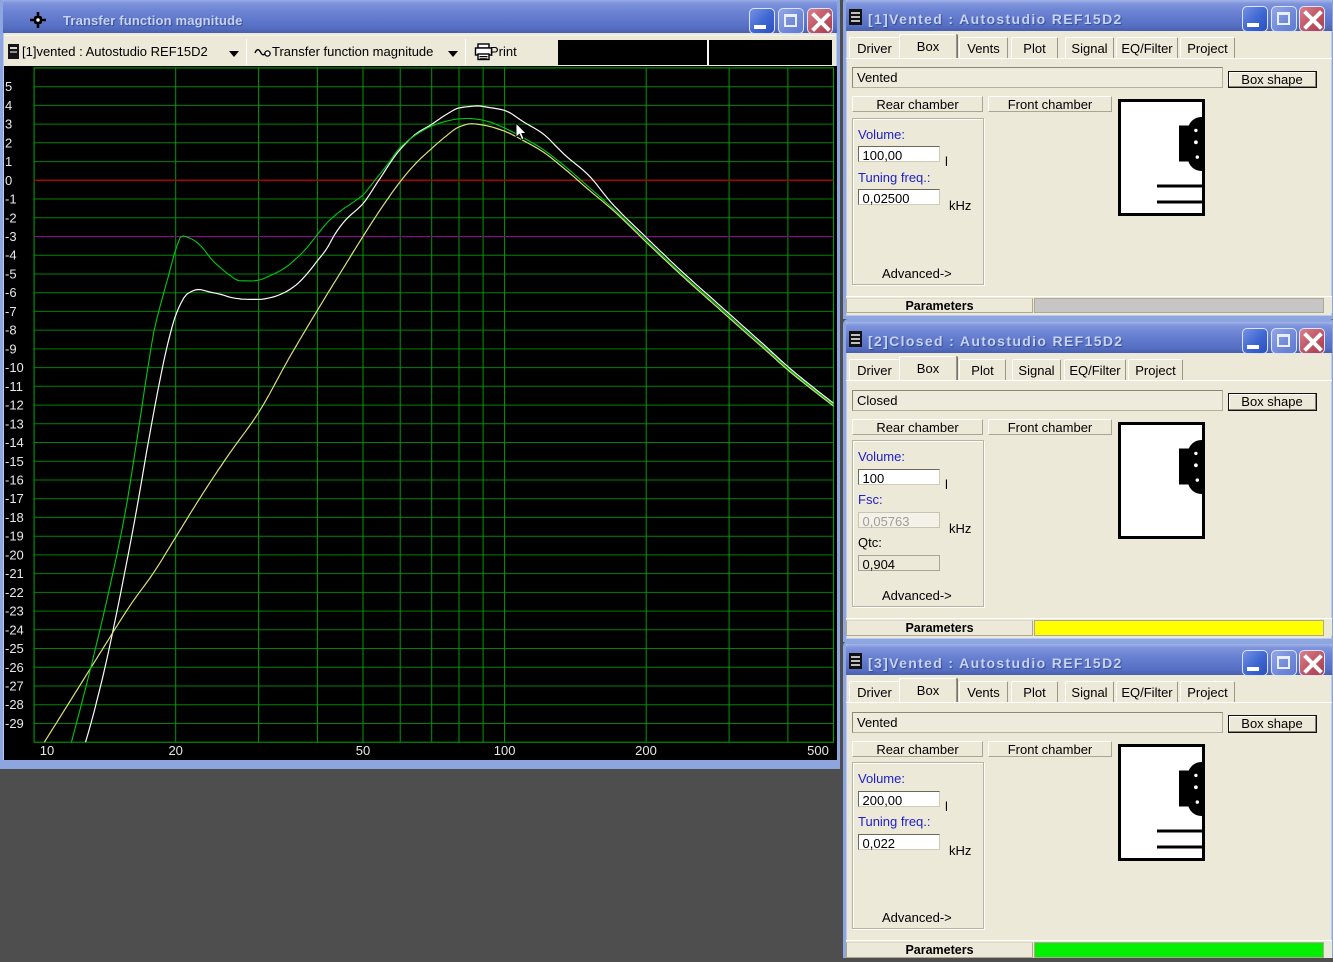 The width and height of the screenshot is (1333, 962). I want to click on svg-text: -12, so click(14, 405).